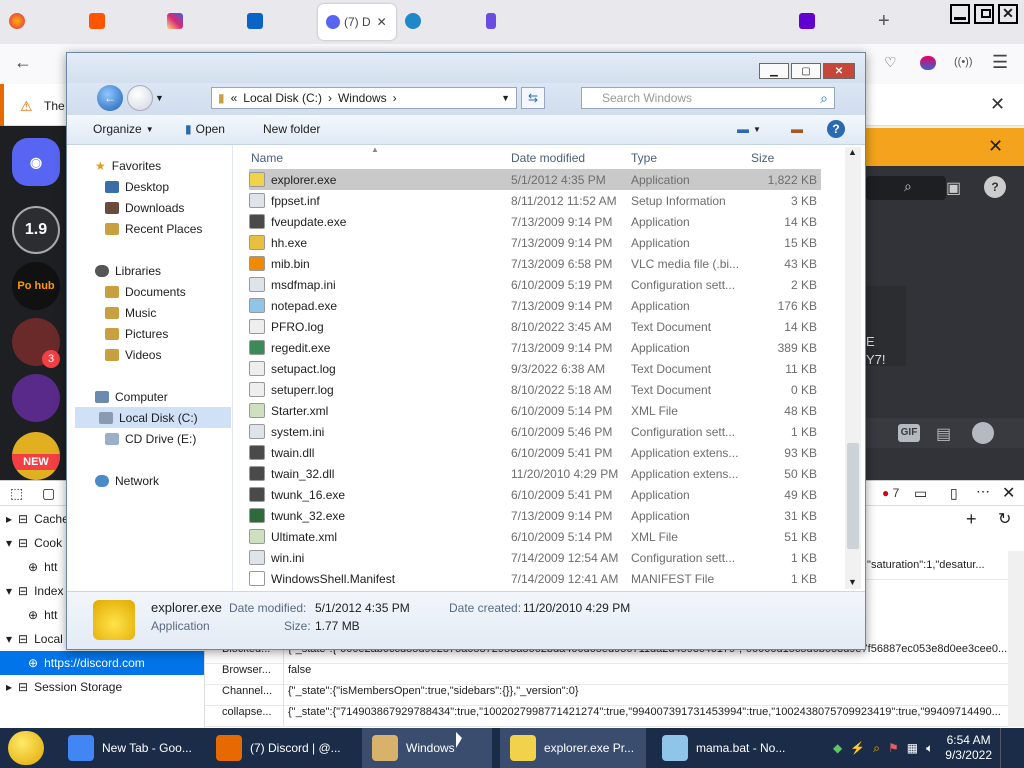 This screenshot has width=1024, height=768. I want to click on app-tab, so click(491, 21).